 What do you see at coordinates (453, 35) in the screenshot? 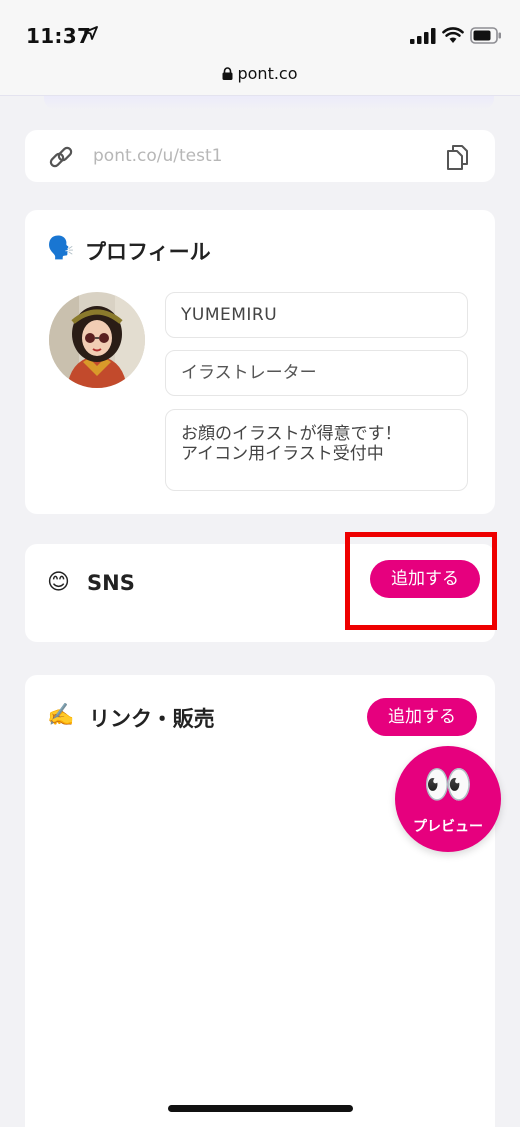
I see `wifi-icon` at bounding box center [453, 35].